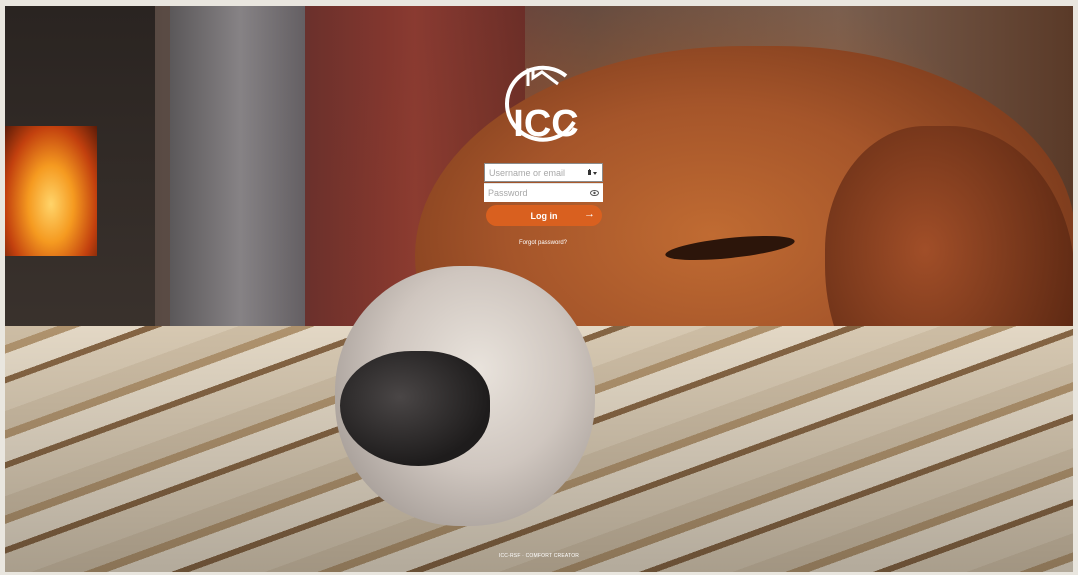 The width and height of the screenshot is (1078, 575). I want to click on username-field, so click(543, 172).